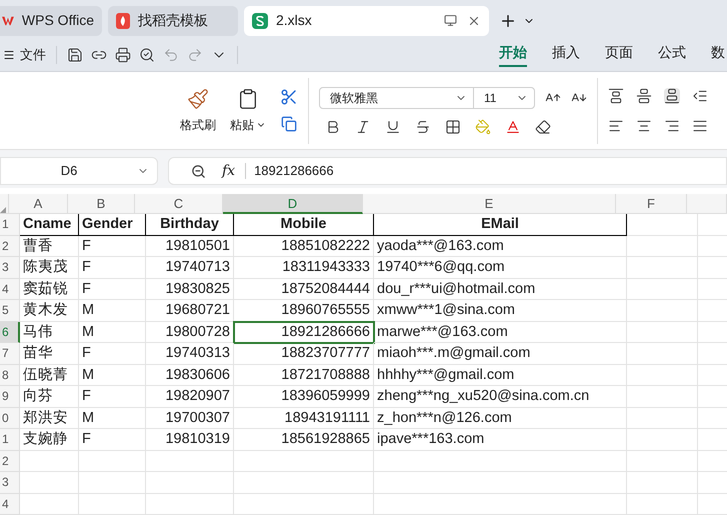 The image size is (727, 515). Describe the element at coordinates (500, 439) in the screenshot. I see `table-cell: ipave***163.com` at that location.